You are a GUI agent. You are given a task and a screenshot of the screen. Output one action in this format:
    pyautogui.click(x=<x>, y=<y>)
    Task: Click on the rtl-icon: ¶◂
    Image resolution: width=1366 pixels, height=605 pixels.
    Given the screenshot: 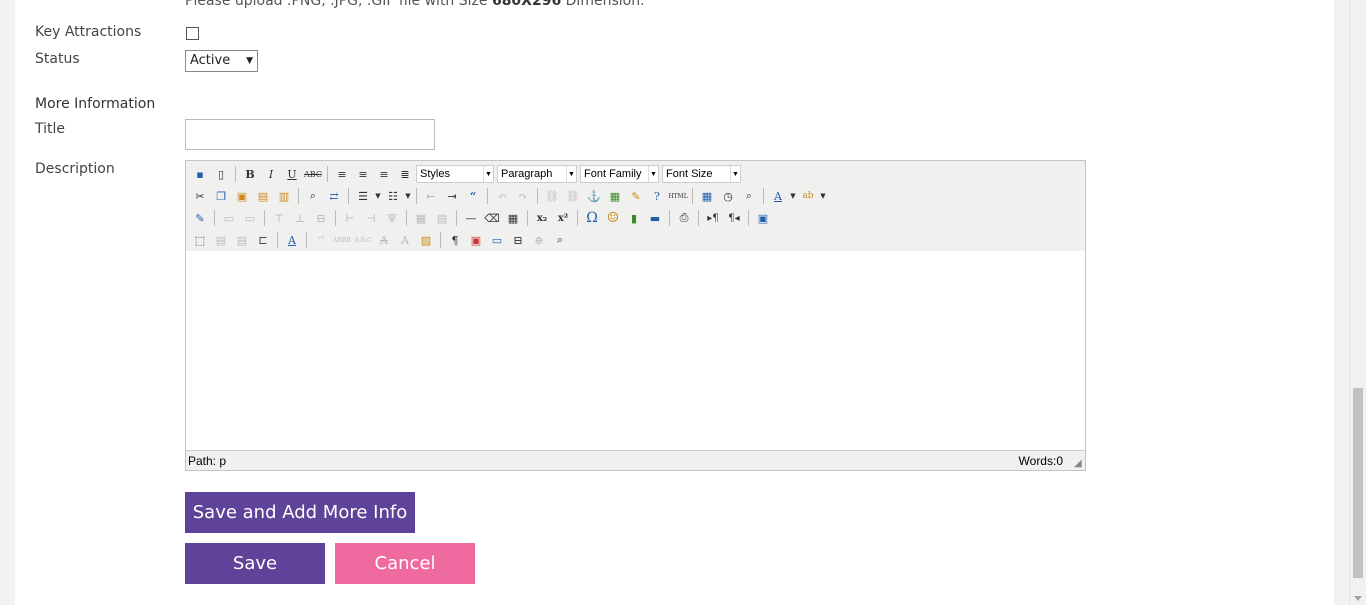 What is the action you would take?
    pyautogui.click(x=734, y=218)
    